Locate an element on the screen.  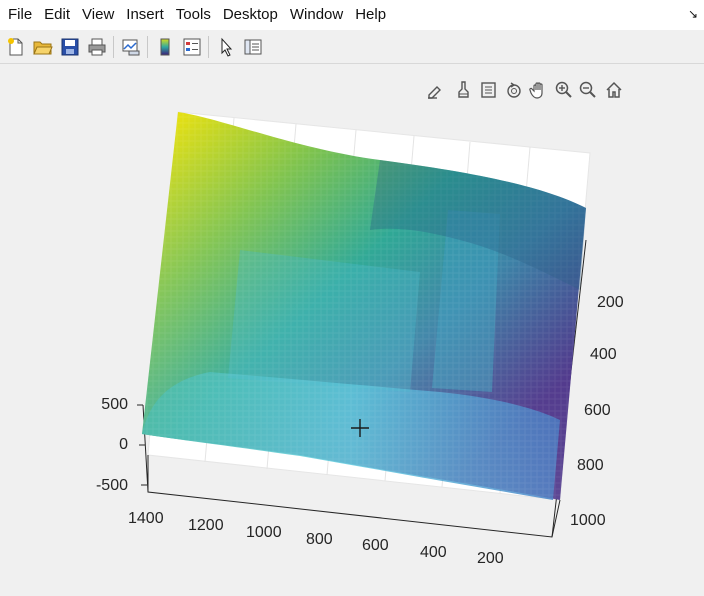
y-tick-label: 800 is located at coordinates (590, 465).